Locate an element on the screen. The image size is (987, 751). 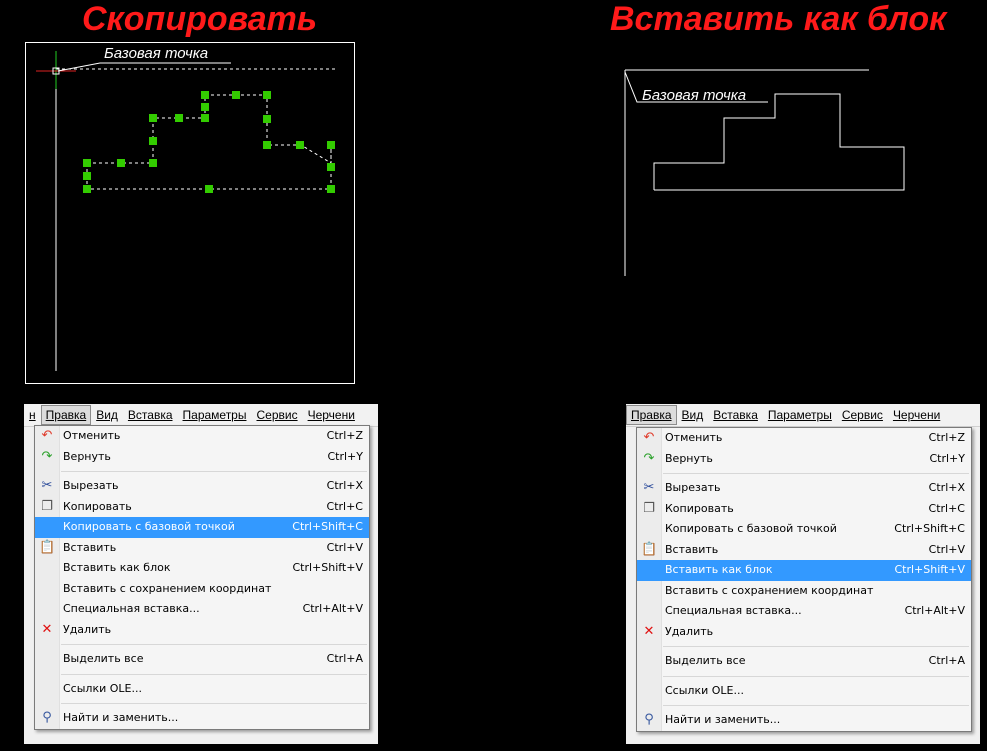
menu-item-shortcut: Ctrl+A is located at coordinates (946, 660).